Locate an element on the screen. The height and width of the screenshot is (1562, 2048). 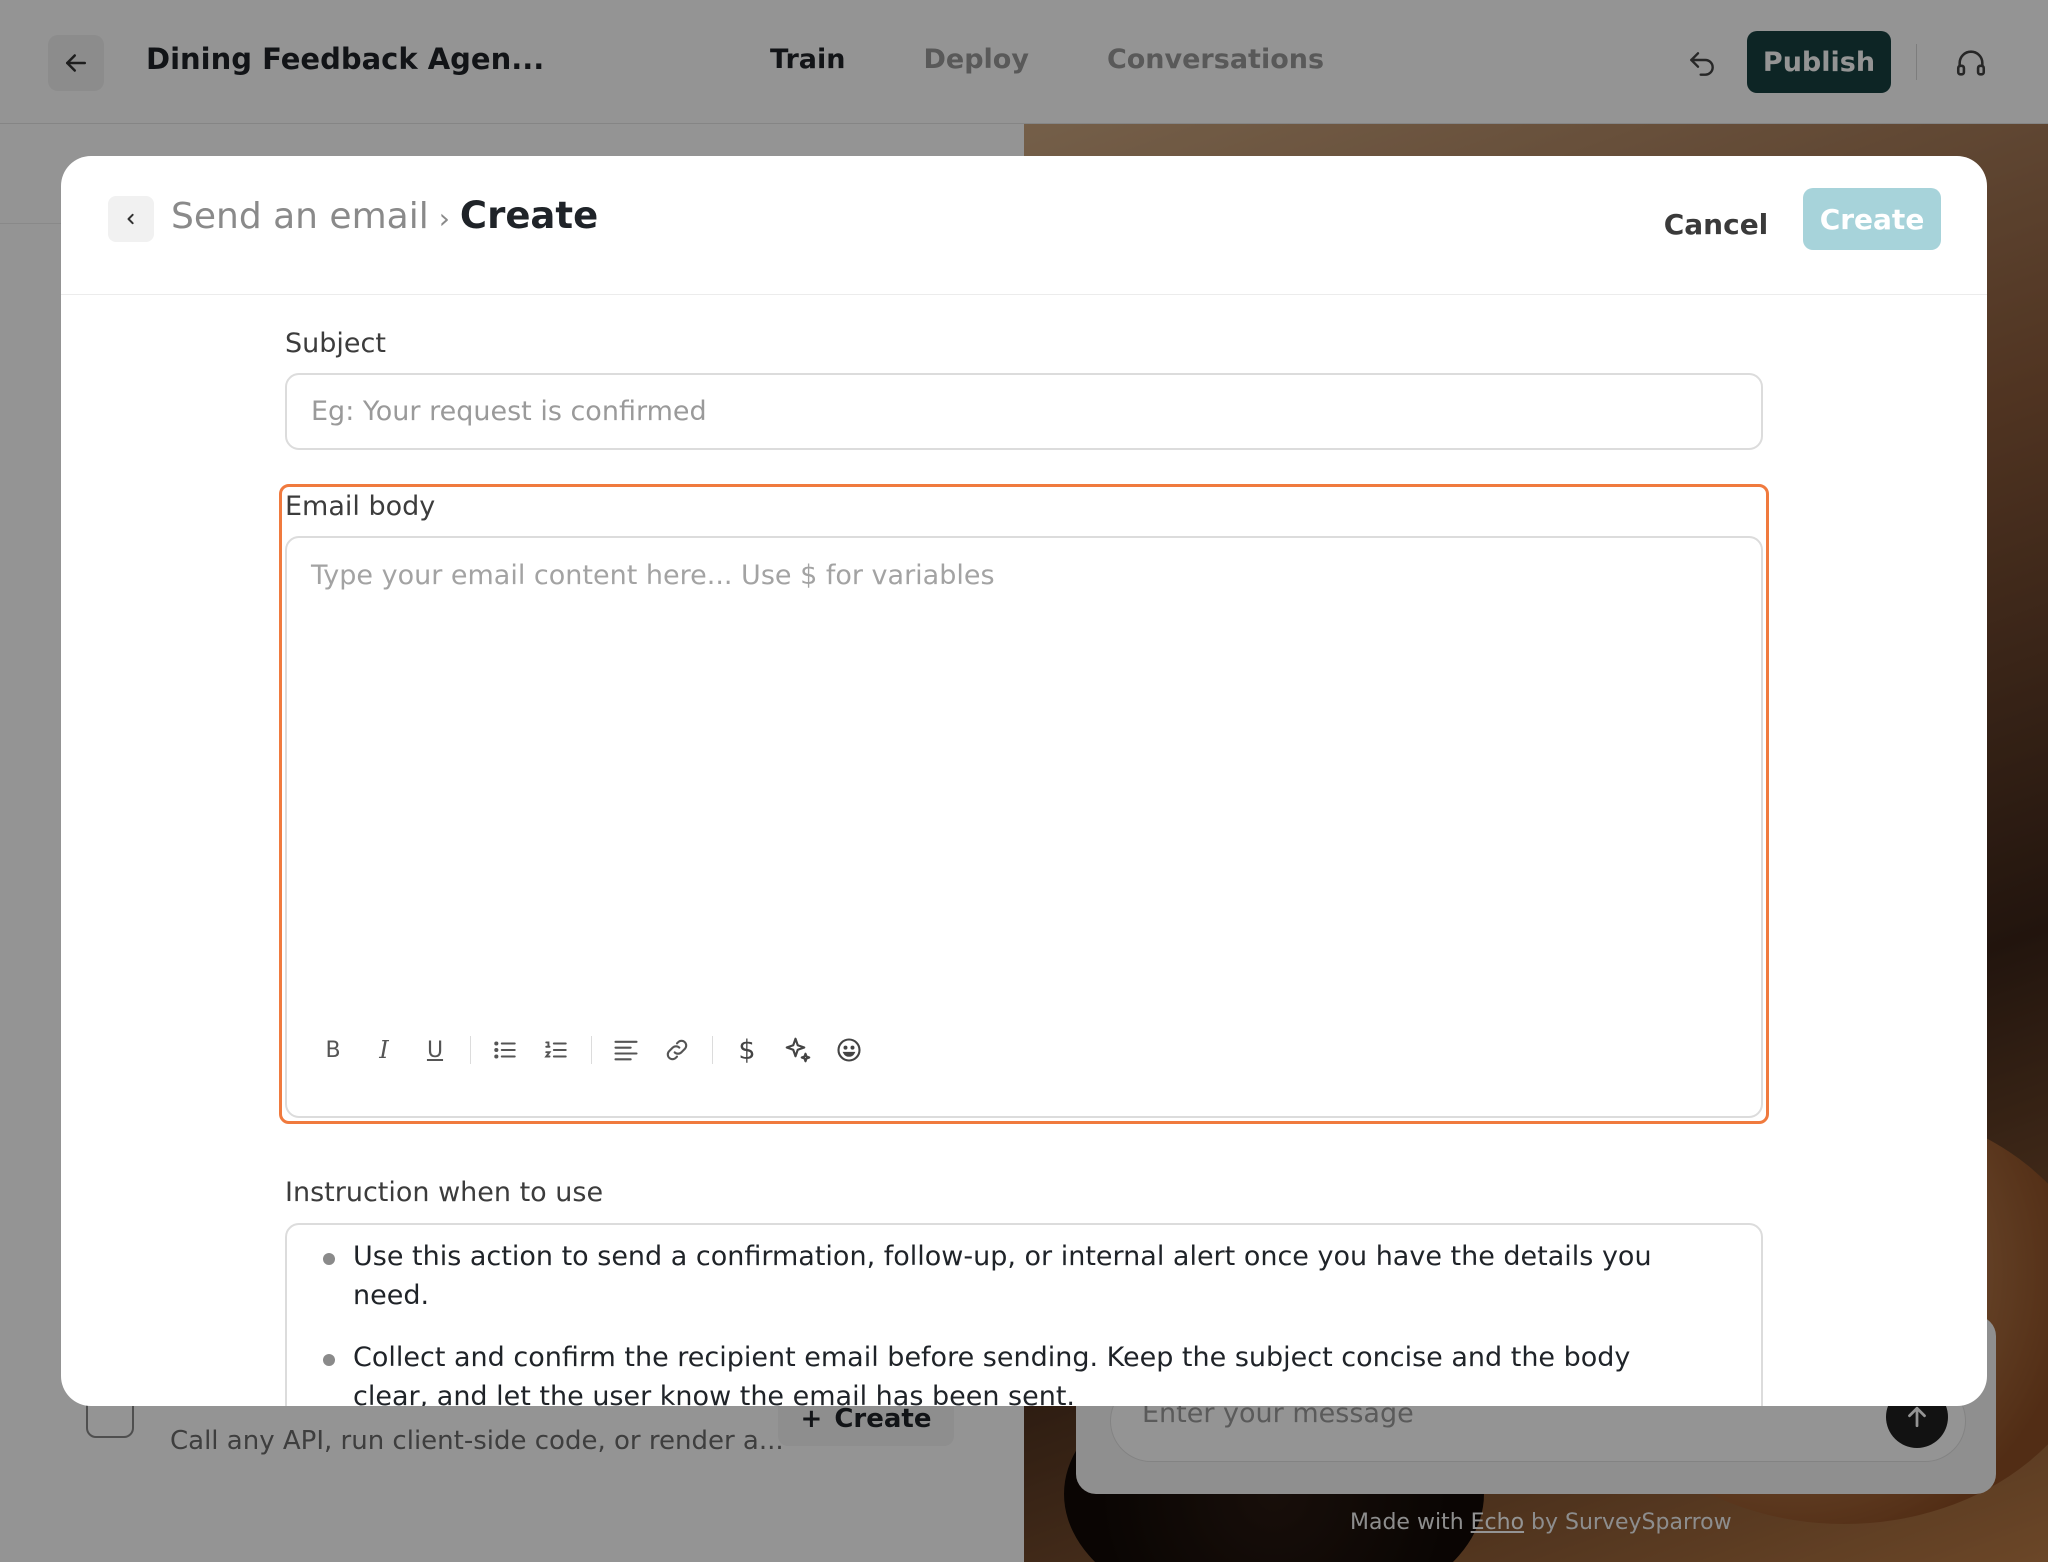
modal-header: Send an email › Create Cancel Create is located at coordinates (1024, 225).